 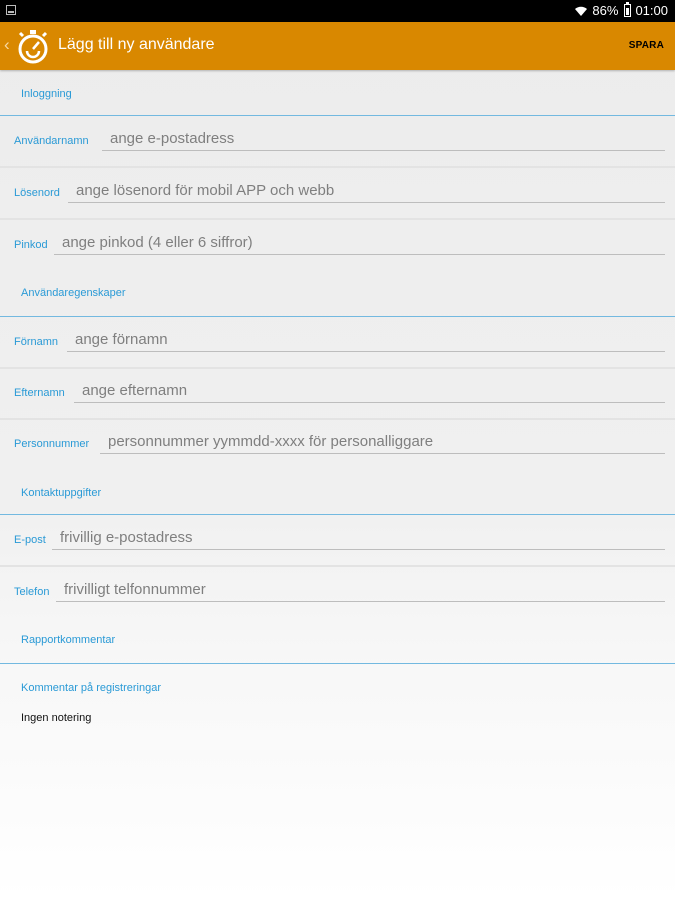 I want to click on section-header-login: Inloggning, so click(x=46, y=94).